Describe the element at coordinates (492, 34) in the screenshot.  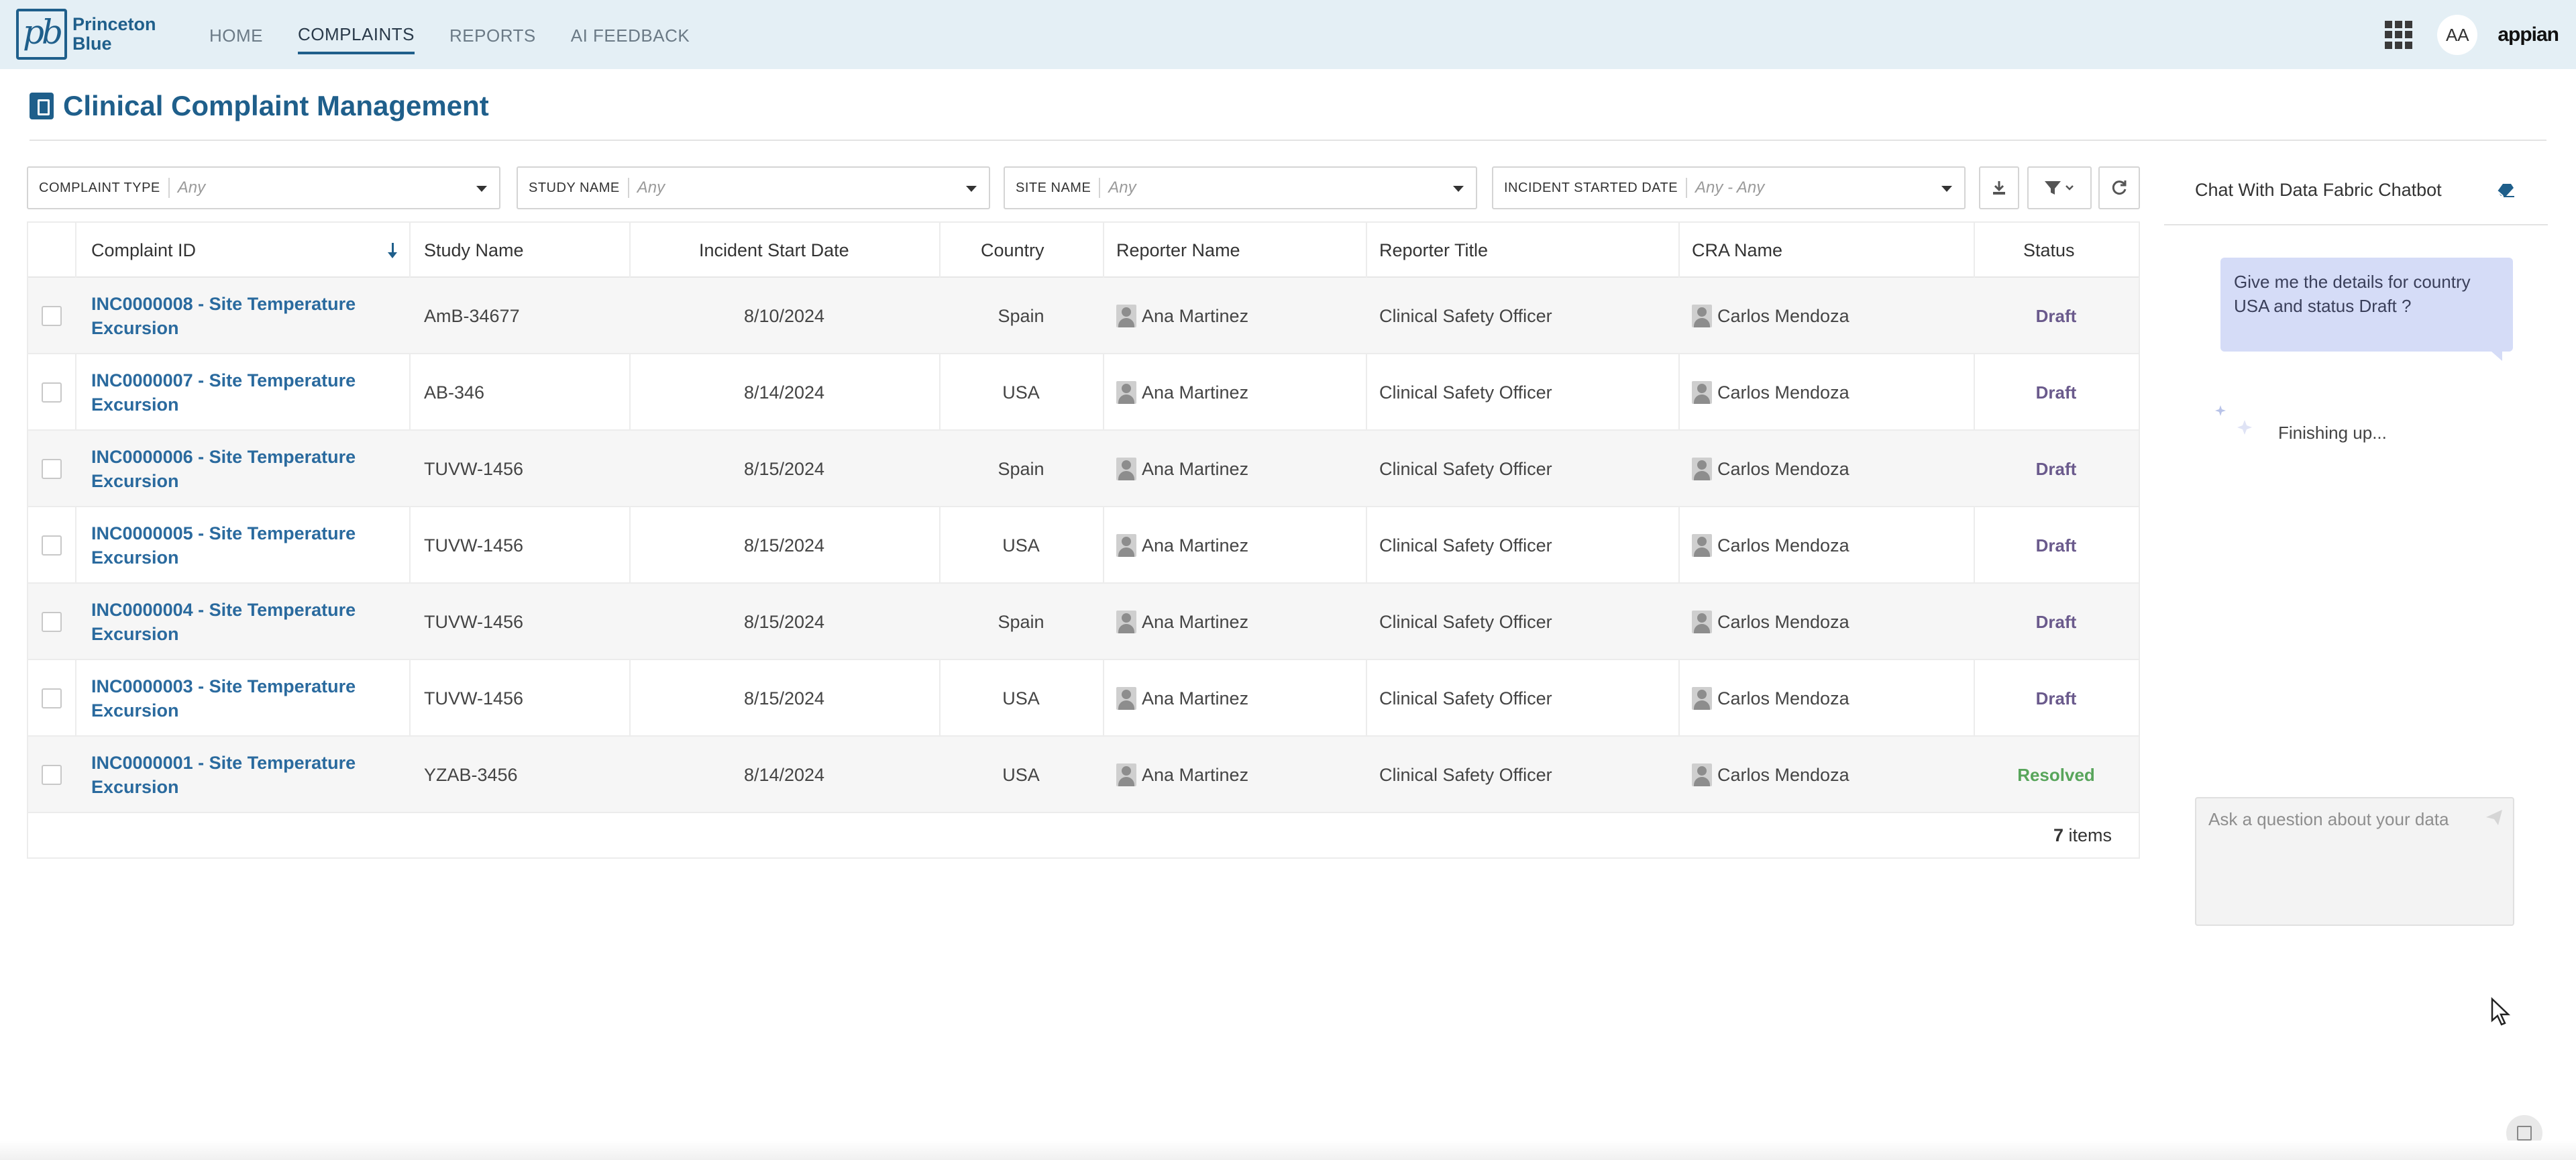
I see `nav-reports: REPORTS` at that location.